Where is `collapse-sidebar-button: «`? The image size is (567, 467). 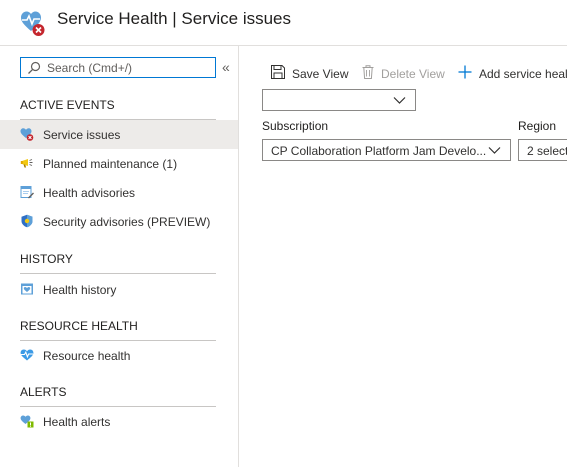
collapse-sidebar-button: « is located at coordinates (226, 67).